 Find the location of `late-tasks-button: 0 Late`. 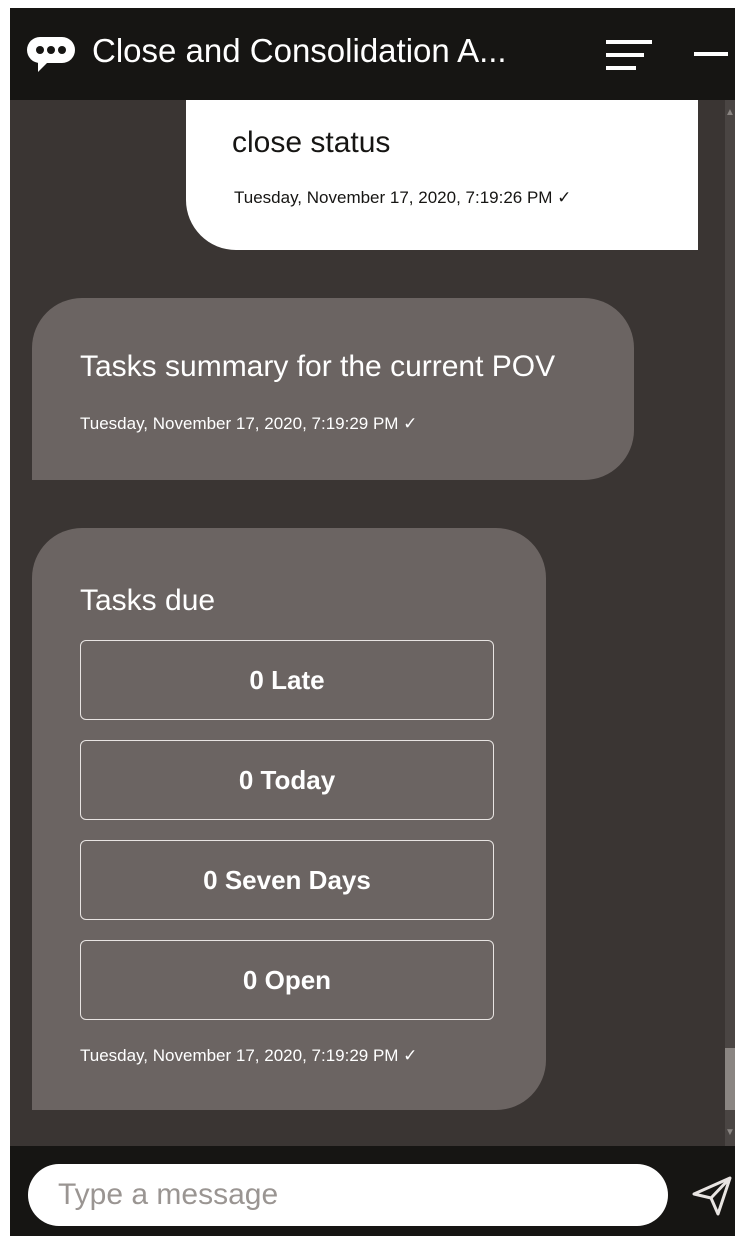

late-tasks-button: 0 Late is located at coordinates (287, 680).